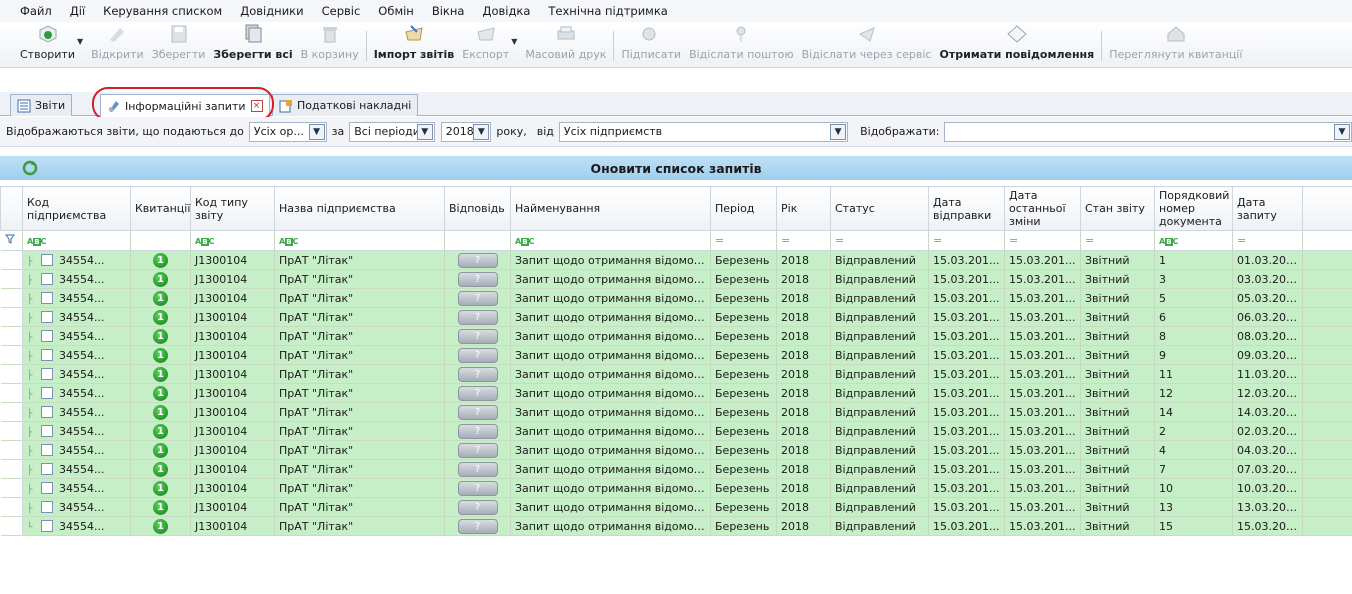  Describe the element at coordinates (743, 208) in the screenshot. I see `col-period: Період` at that location.